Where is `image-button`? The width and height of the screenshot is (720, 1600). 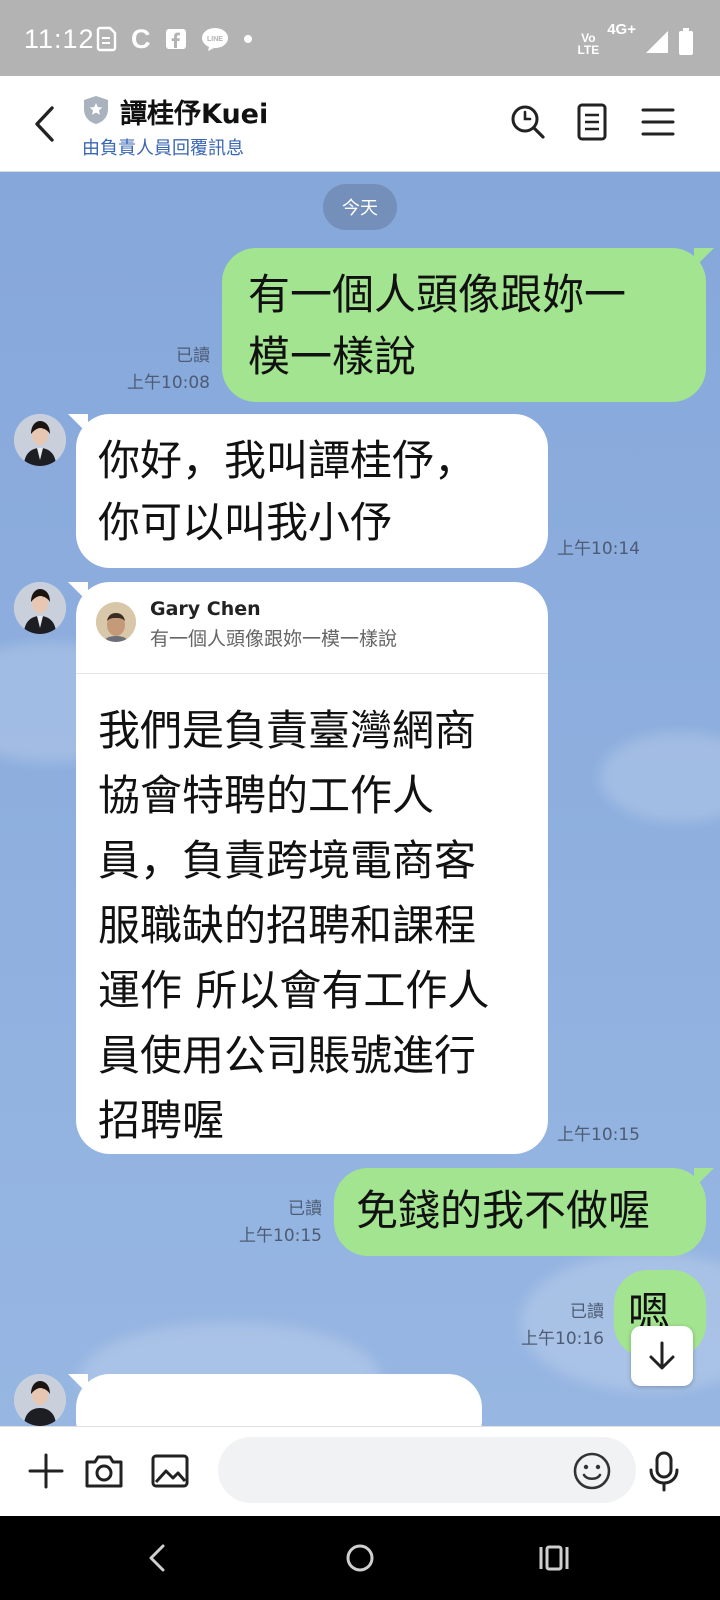
image-button is located at coordinates (170, 1471).